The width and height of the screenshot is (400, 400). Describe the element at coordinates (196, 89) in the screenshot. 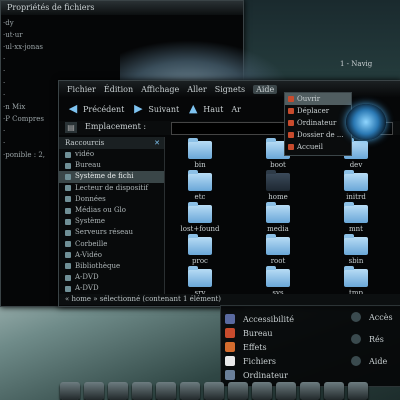

I see `menu-aller: Aller` at that location.